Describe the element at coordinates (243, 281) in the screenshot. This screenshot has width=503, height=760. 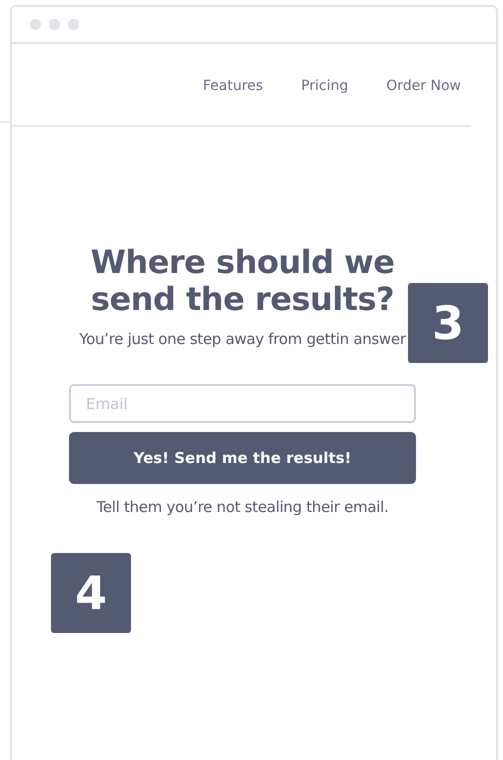
I see `heading: Where should we send the results?` at that location.